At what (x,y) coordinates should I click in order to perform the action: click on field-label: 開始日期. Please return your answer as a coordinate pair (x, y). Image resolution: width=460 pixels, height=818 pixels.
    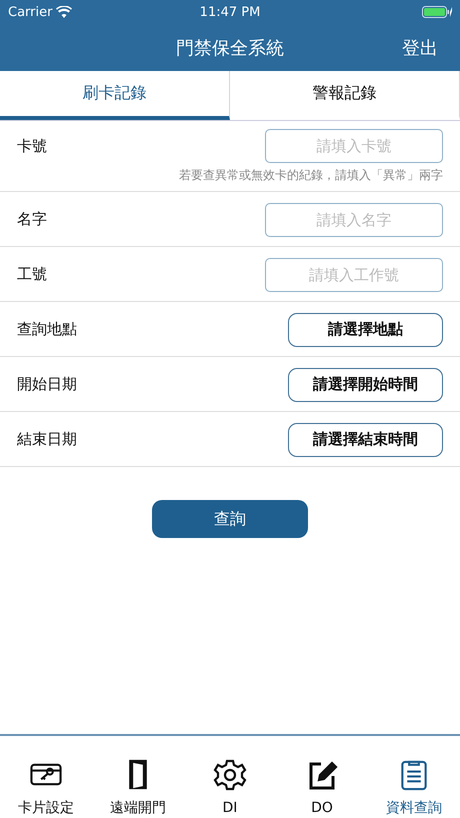
    Looking at the image, I should click on (47, 384).